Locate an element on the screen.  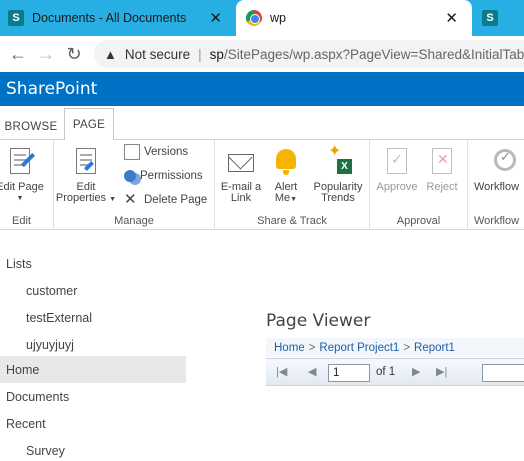
page-count-label: of 1 is located at coordinates (386, 372).